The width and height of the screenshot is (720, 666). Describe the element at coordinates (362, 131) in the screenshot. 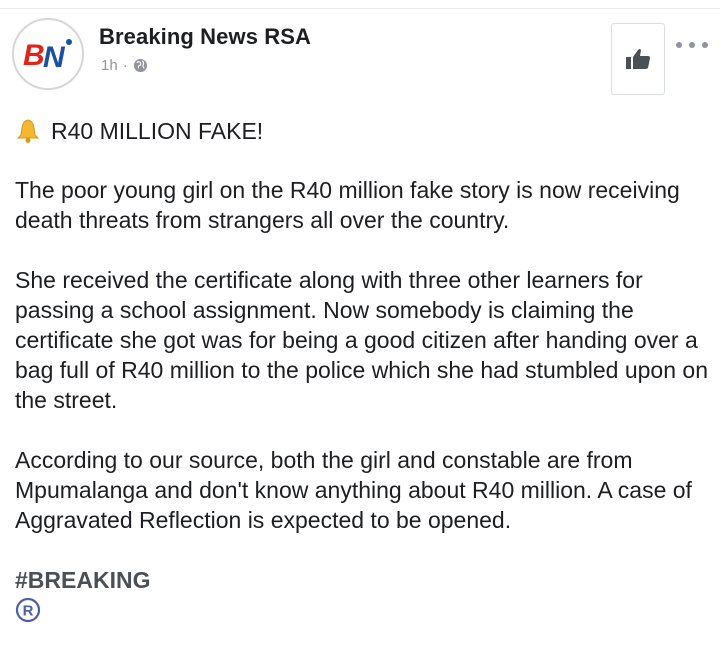

I see `headline-row: R40 MILLION FAKE!` at that location.